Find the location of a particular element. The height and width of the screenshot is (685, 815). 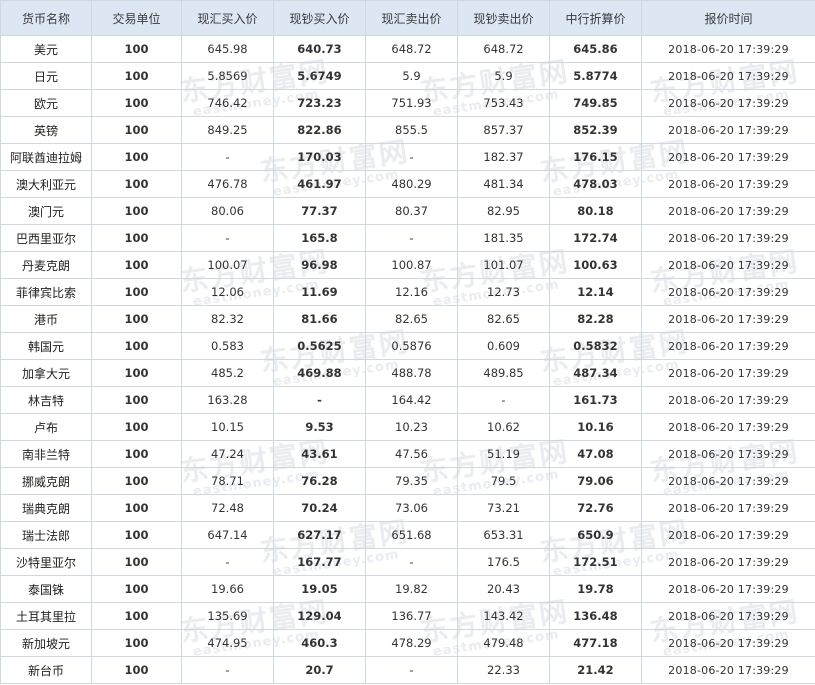

cell-cash-sell: 182.37 is located at coordinates (503, 157).